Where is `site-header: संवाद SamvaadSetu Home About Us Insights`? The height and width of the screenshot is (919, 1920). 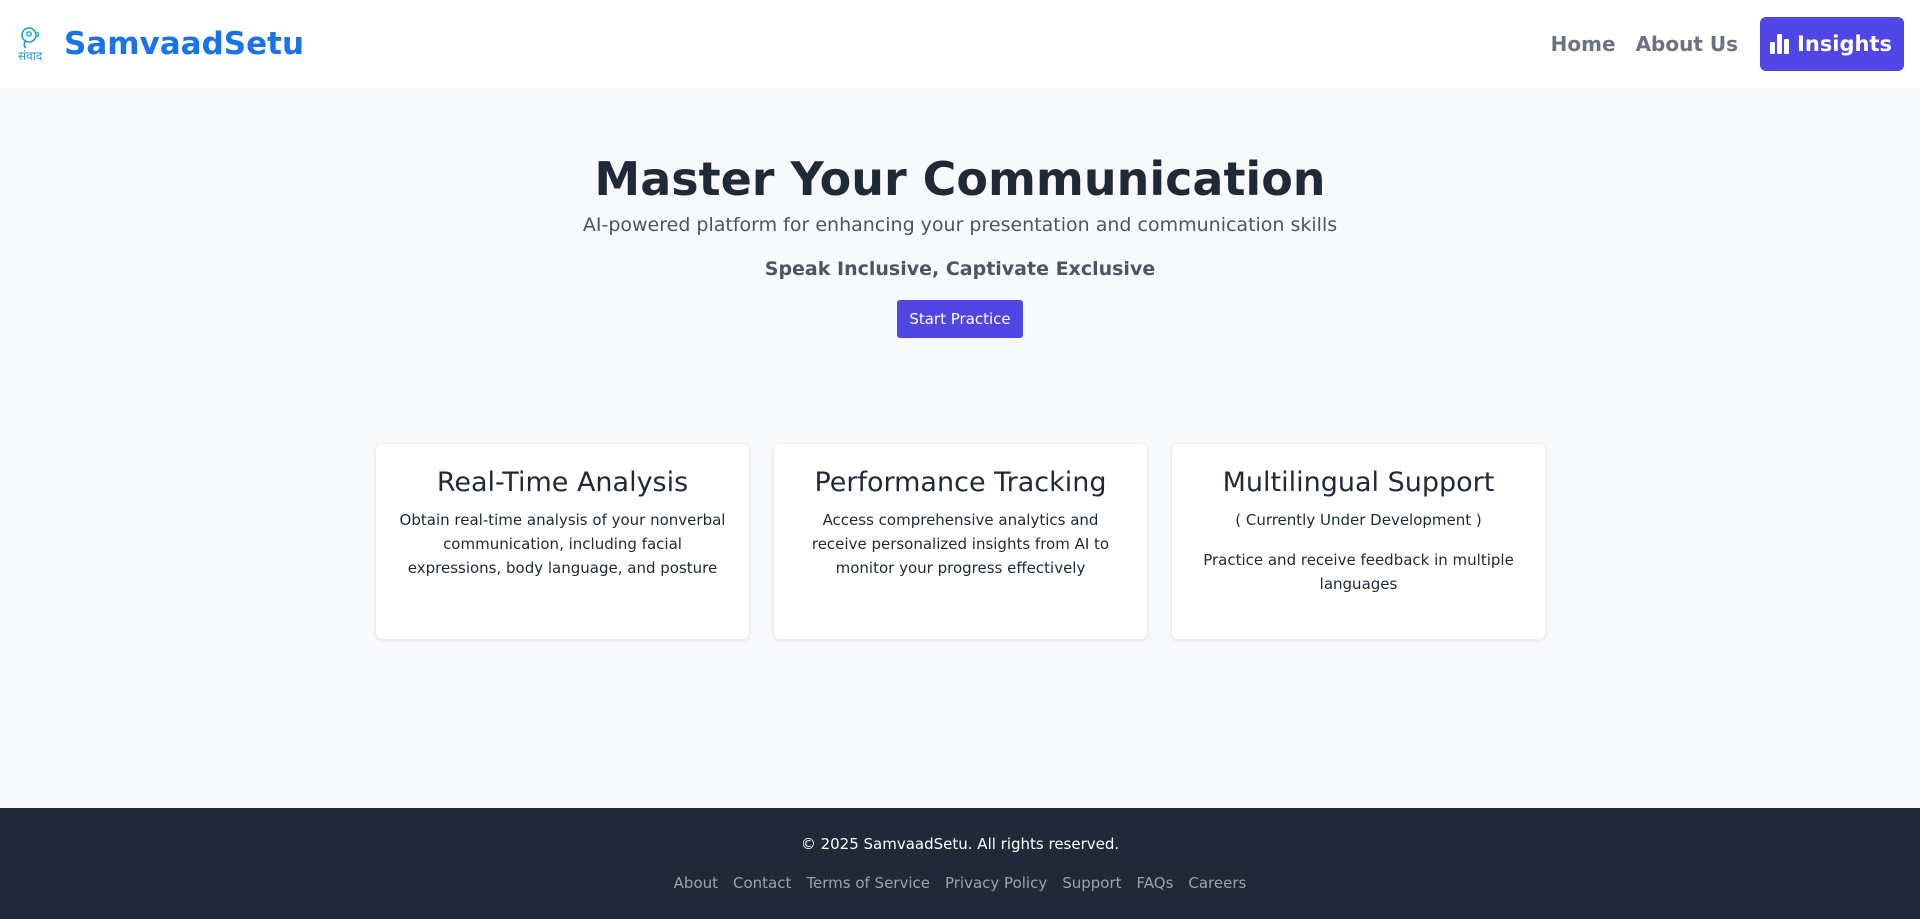
site-header: संवाद SamvaadSetu Home About Us Insights is located at coordinates (960, 44).